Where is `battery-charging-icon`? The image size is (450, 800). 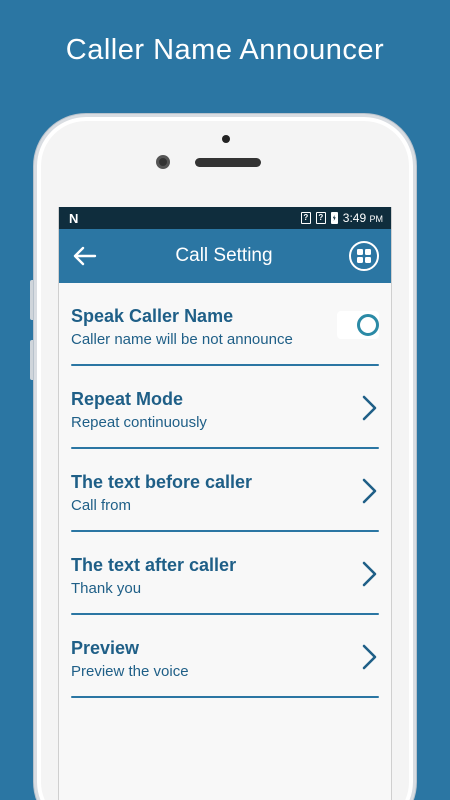
battery-charging-icon is located at coordinates (334, 218).